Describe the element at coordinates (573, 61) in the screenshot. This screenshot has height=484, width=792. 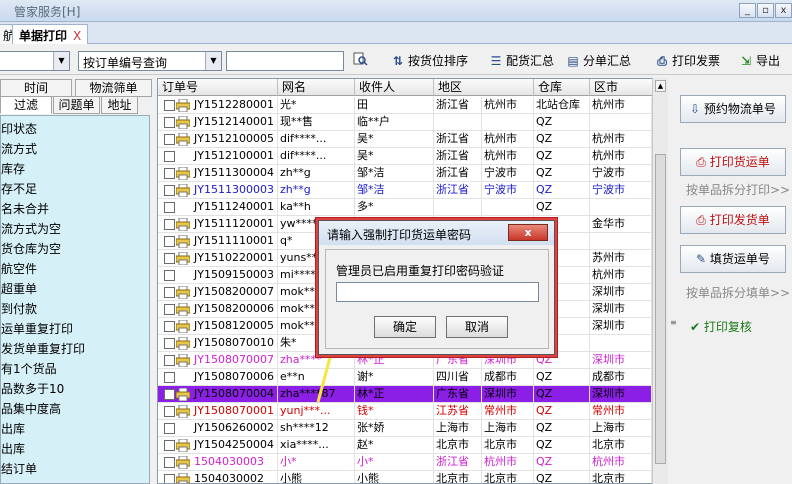
I see `summary-icon: ▤` at that location.